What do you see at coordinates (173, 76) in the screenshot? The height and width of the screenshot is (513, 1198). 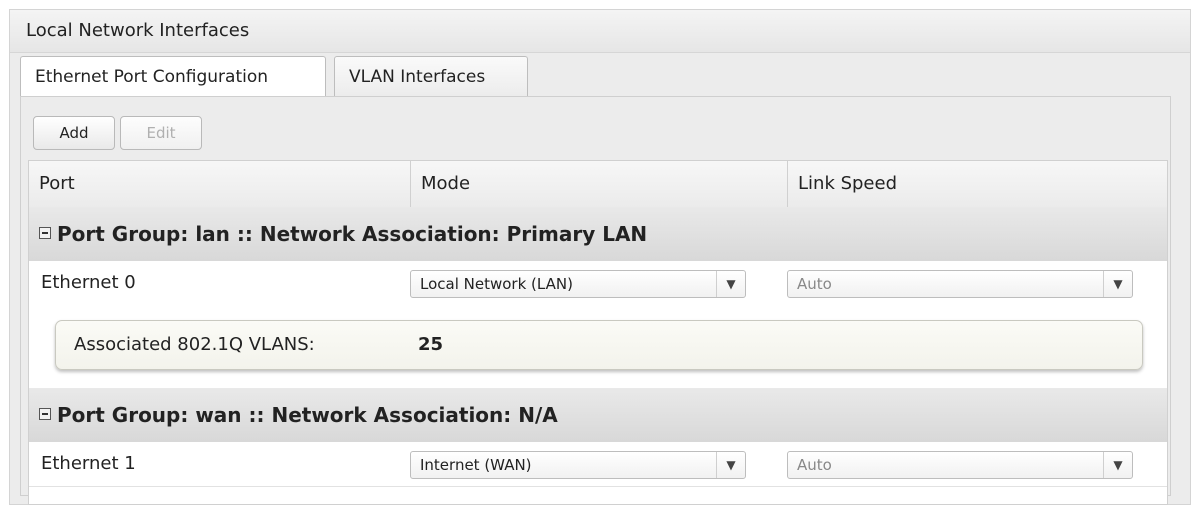 I see `tab-ethernet-port-configuration: Ethernet Port Configuration` at bounding box center [173, 76].